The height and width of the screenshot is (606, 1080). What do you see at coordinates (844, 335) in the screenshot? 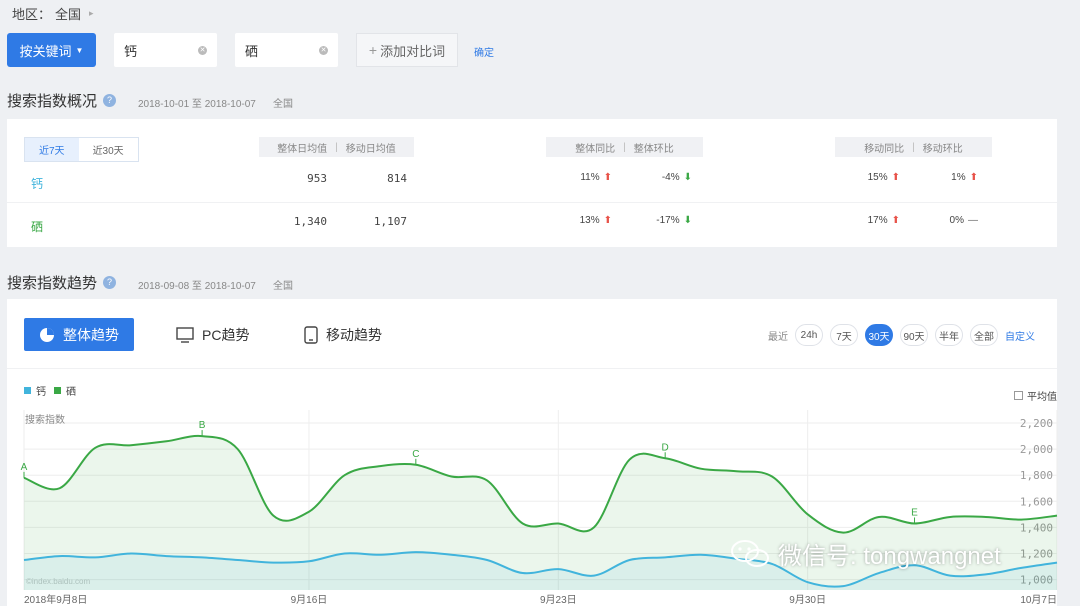
I see `range-7d: 7天` at bounding box center [844, 335].